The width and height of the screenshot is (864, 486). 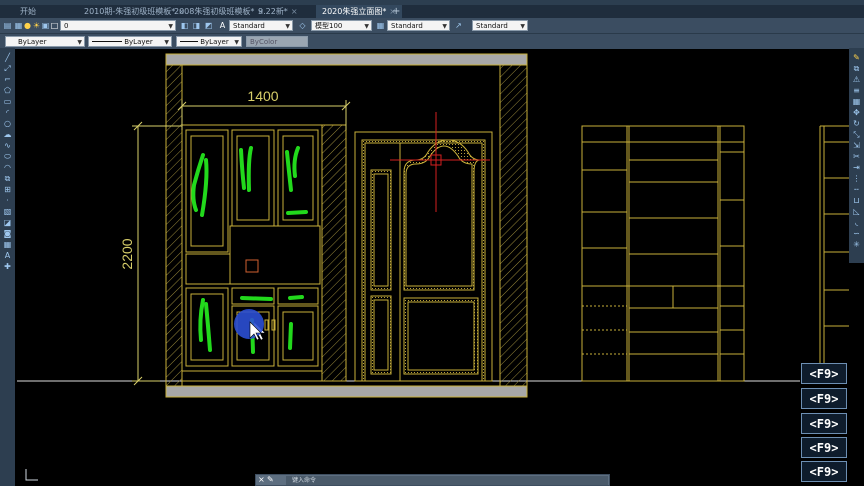 I want to click on dimensions, so click(x=241, y=243).